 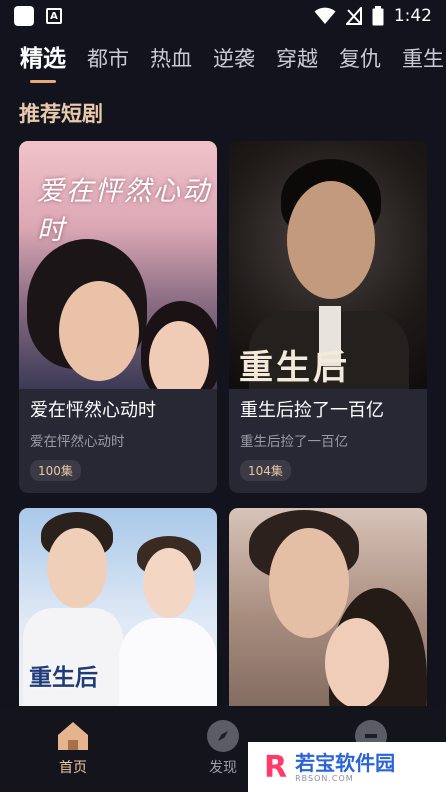 I want to click on poster-title-text: 爱在怦然心动时, so click(x=124, y=211).